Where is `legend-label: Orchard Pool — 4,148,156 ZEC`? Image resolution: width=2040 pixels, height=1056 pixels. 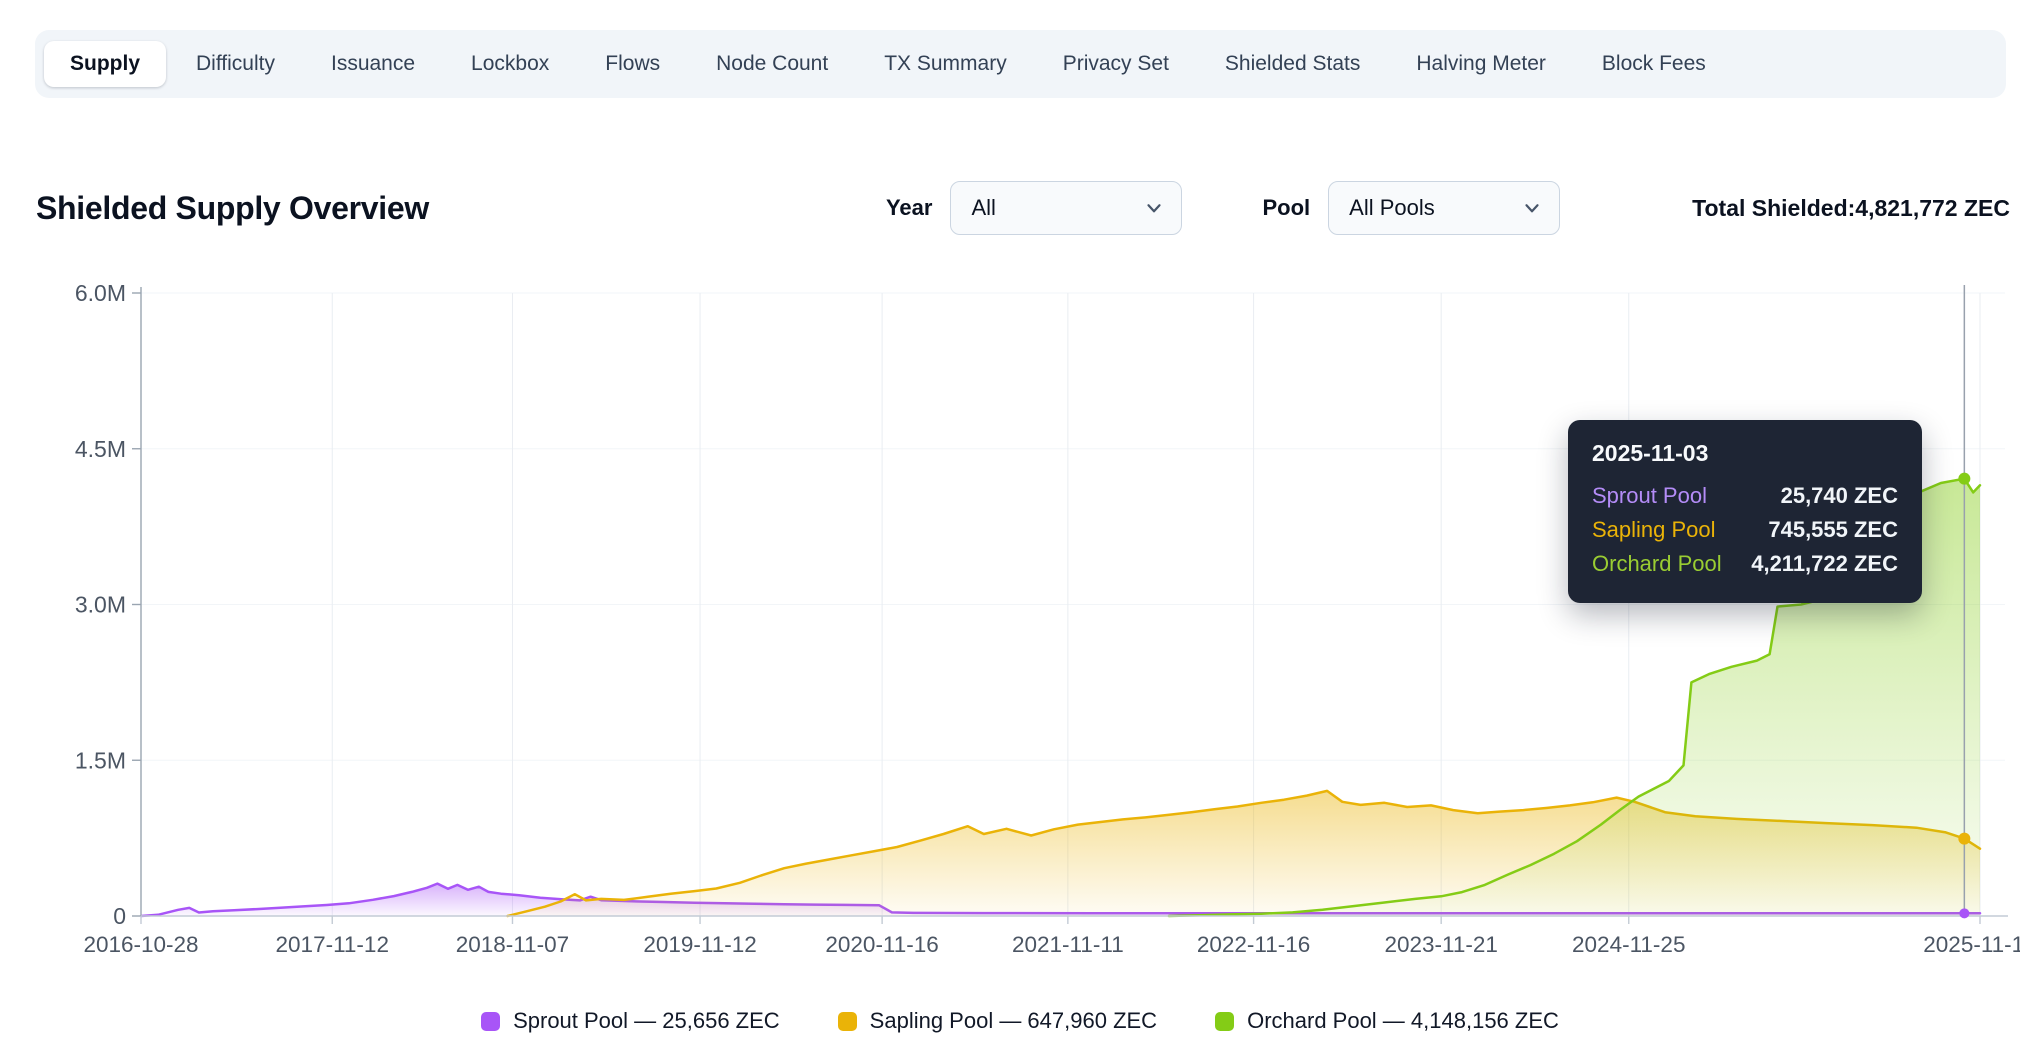
legend-label: Orchard Pool — 4,148,156 ZEC is located at coordinates (1403, 1020).